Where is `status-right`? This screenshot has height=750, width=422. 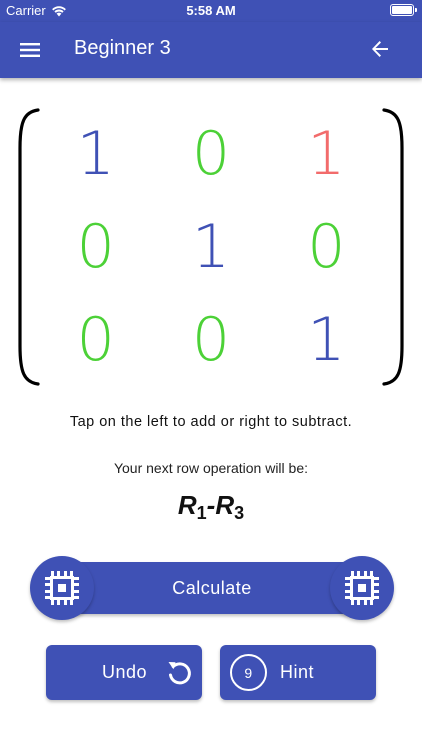
status-right is located at coordinates (403, 10).